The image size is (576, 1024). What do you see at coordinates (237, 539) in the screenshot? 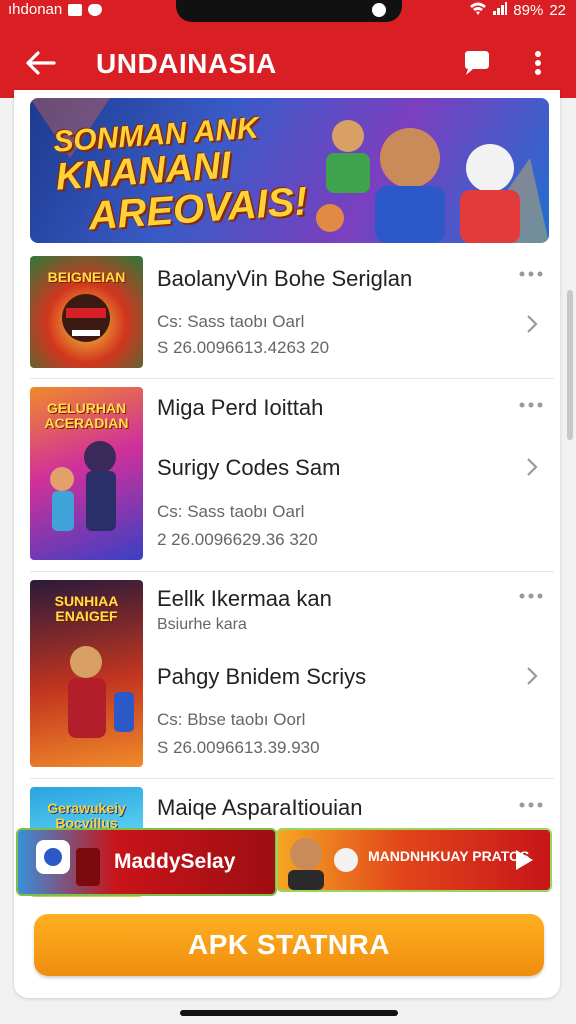
I see `game-stats: 2 26.0096629.36 320` at bounding box center [237, 539].